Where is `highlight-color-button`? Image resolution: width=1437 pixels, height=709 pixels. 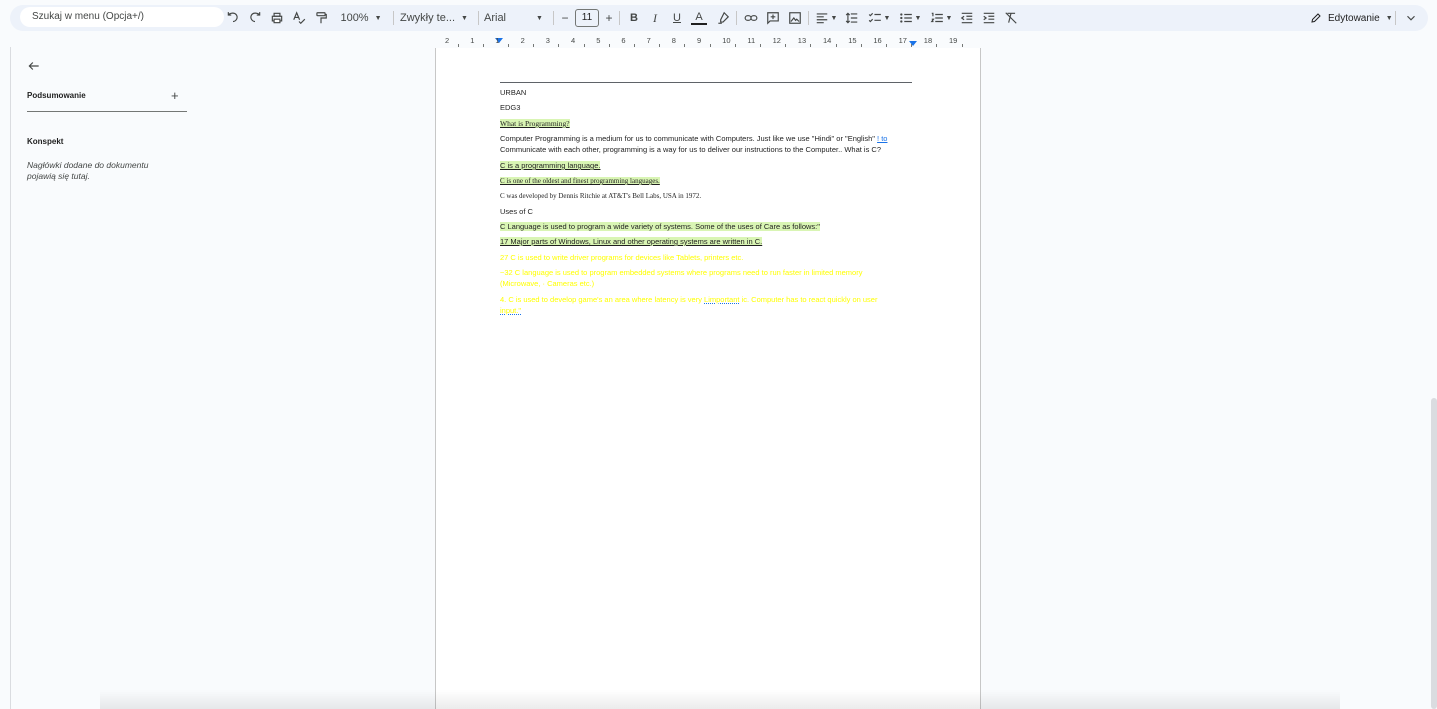
highlight-color-button is located at coordinates (723, 18).